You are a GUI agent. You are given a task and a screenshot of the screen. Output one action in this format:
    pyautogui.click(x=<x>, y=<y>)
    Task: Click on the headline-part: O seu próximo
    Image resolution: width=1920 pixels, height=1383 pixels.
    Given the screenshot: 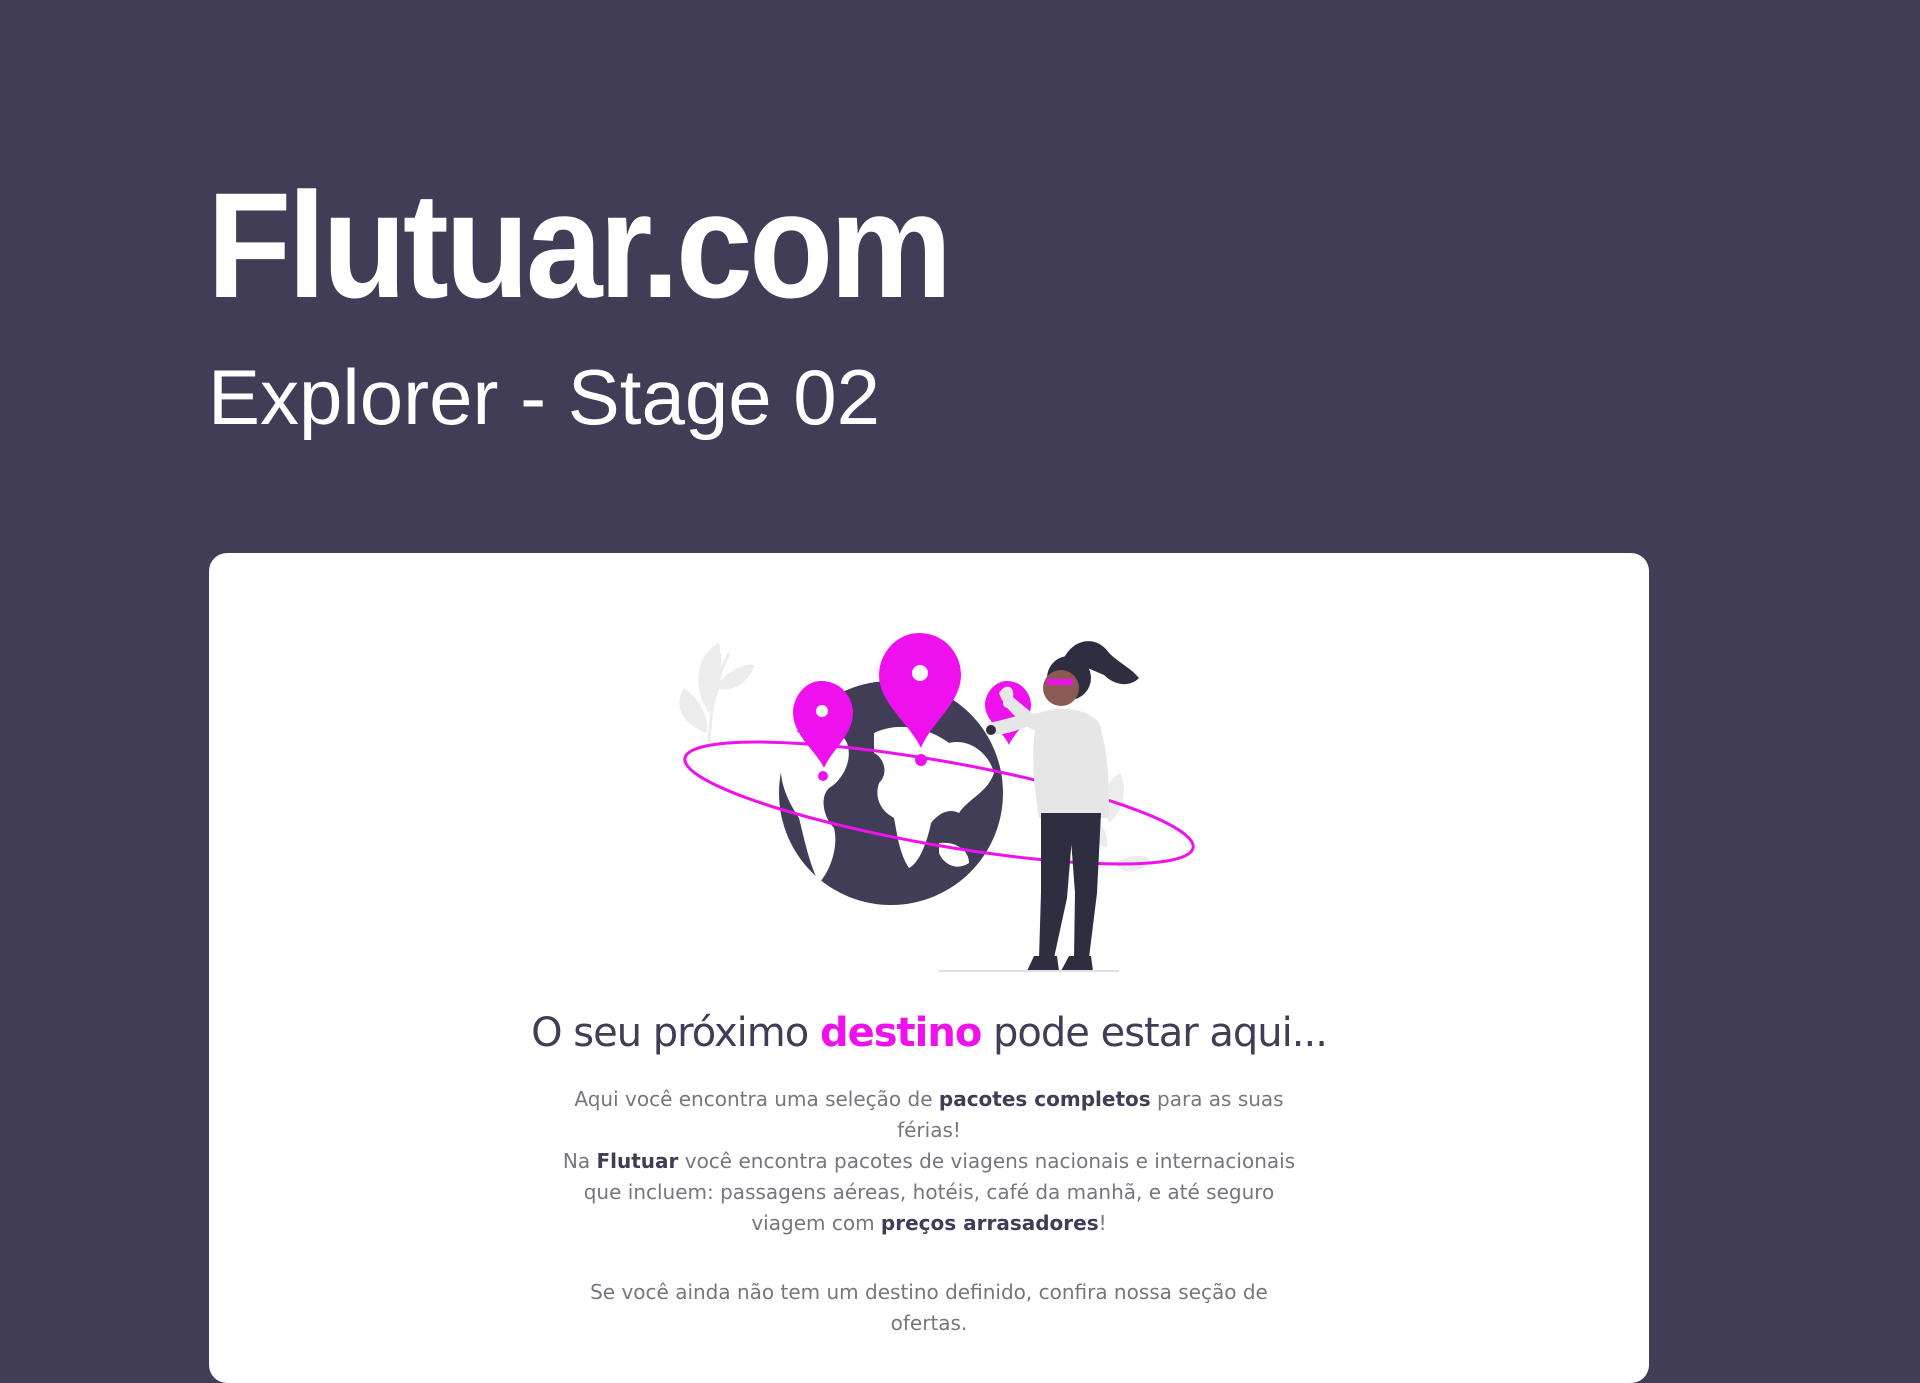 What is the action you would take?
    pyautogui.click(x=675, y=1033)
    